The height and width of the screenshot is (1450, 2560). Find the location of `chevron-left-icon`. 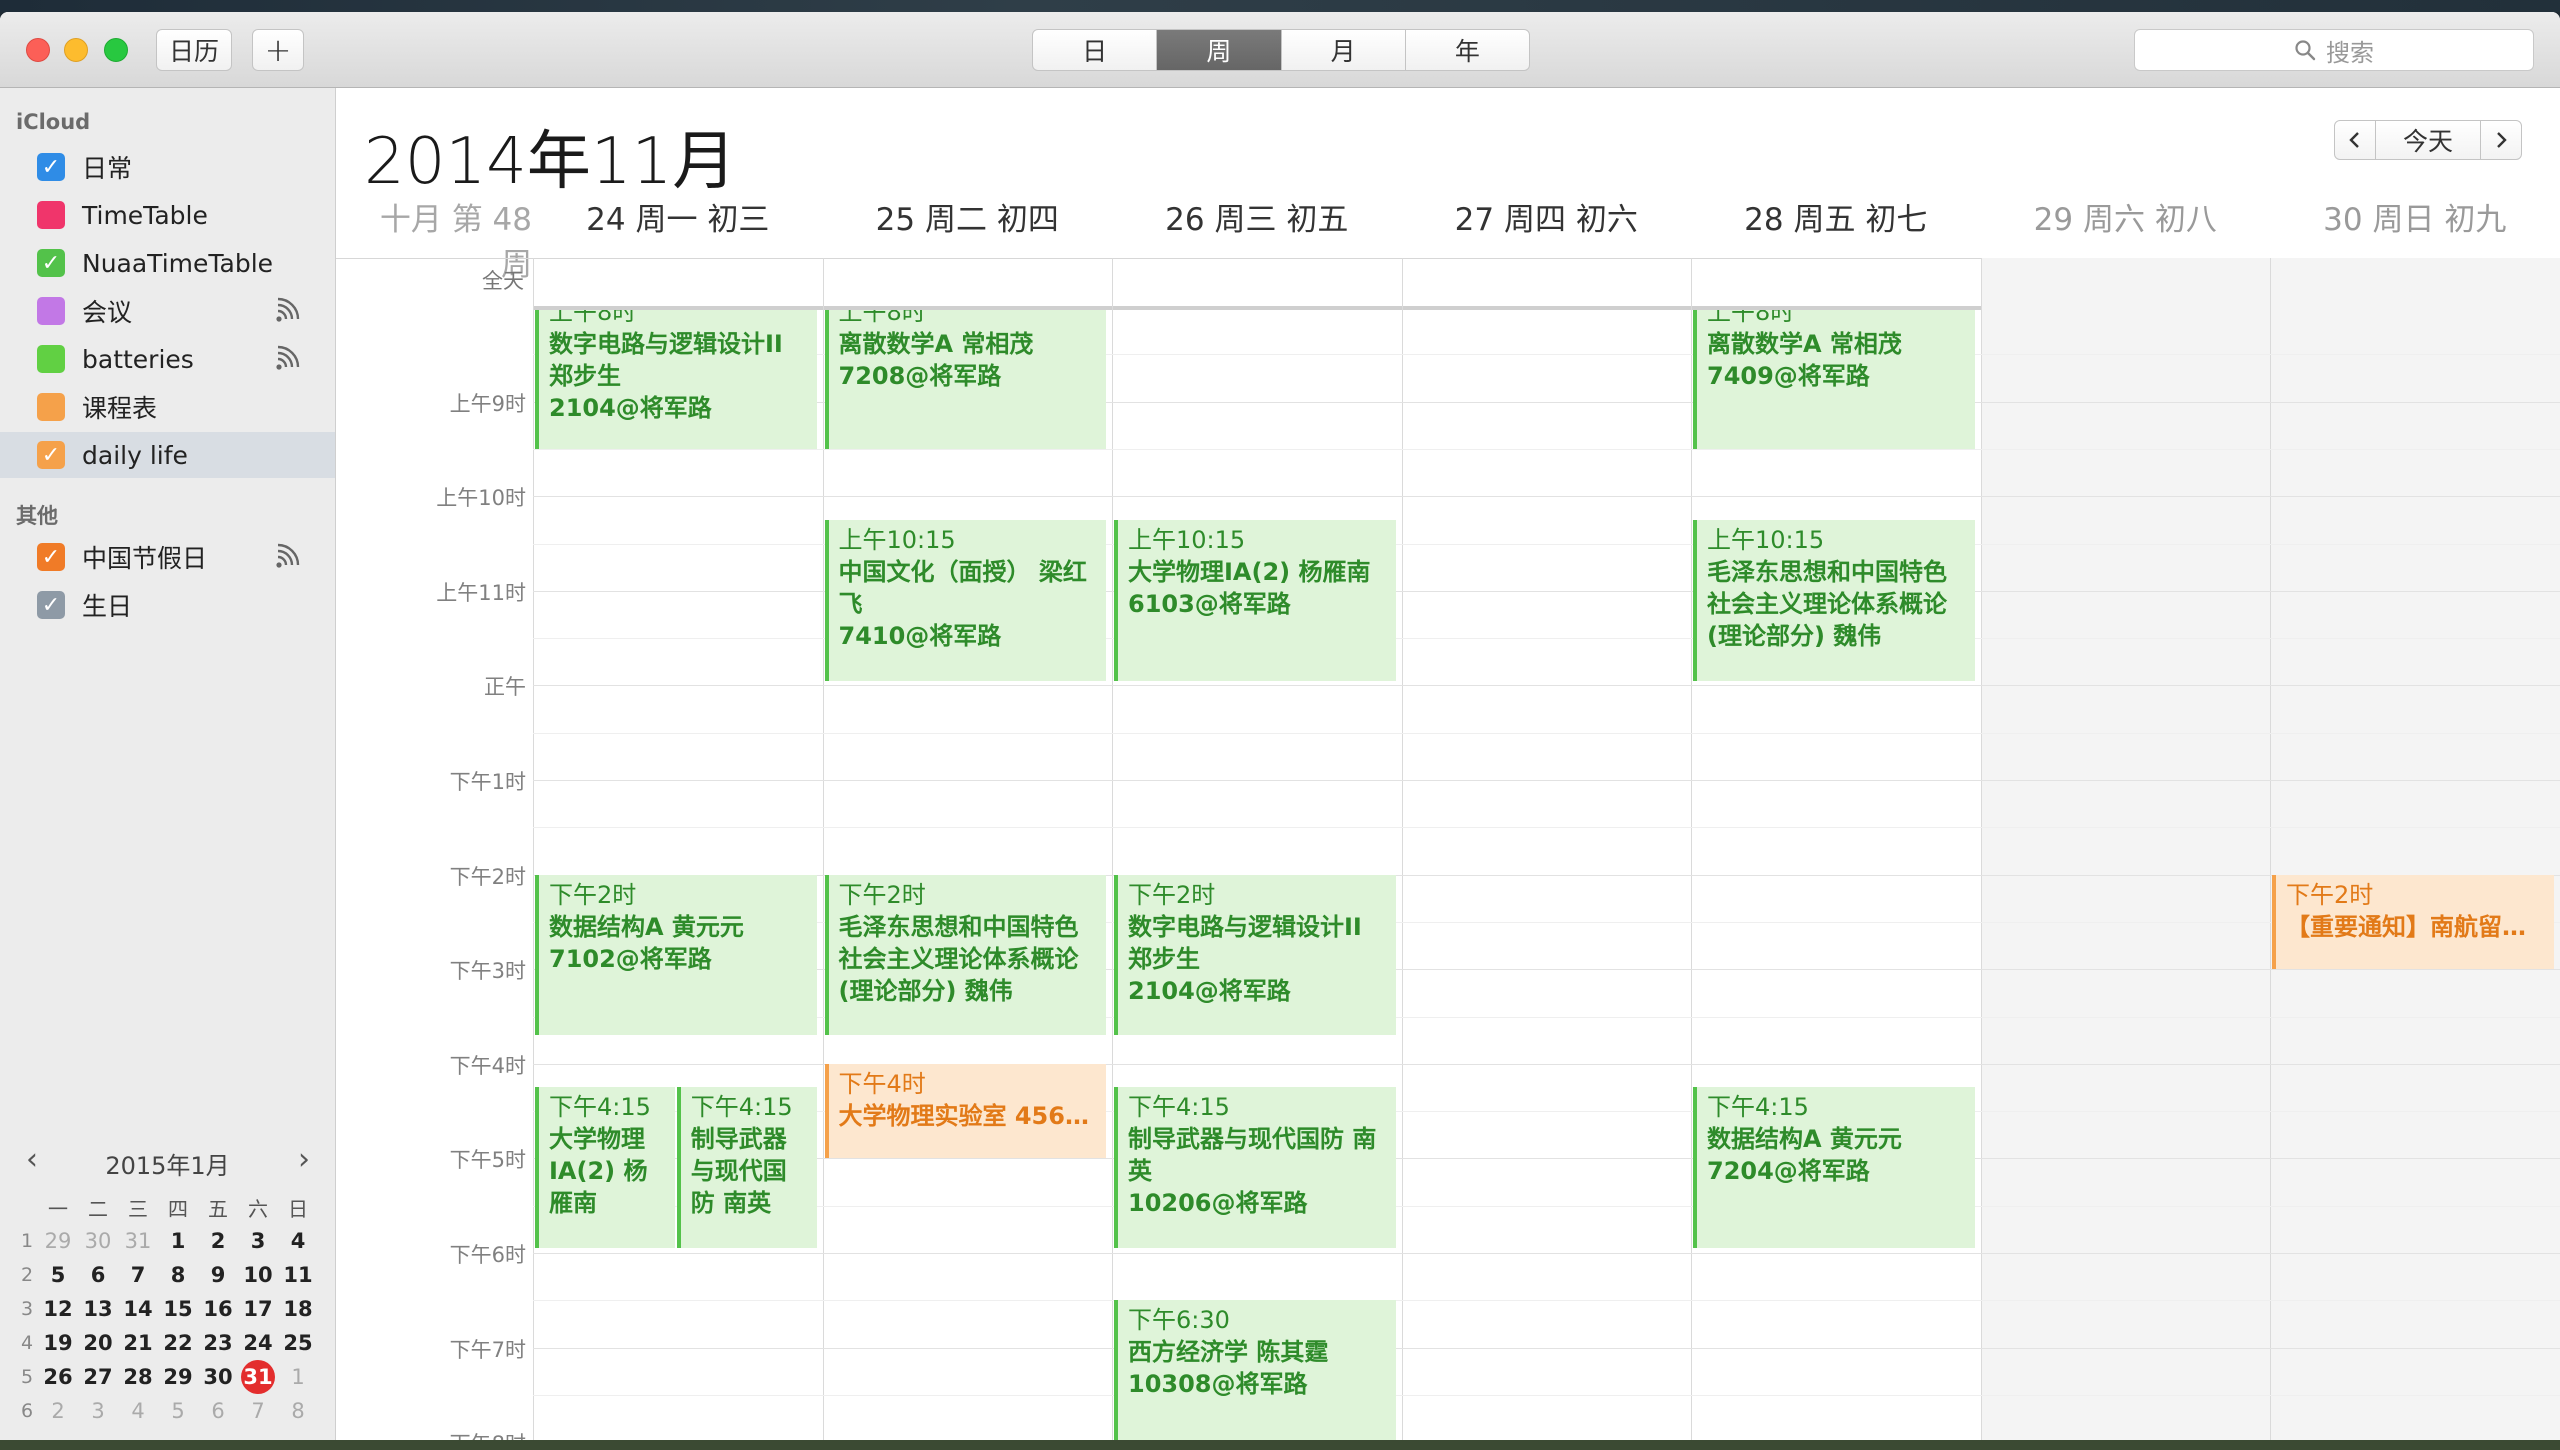

chevron-left-icon is located at coordinates (2354, 140).